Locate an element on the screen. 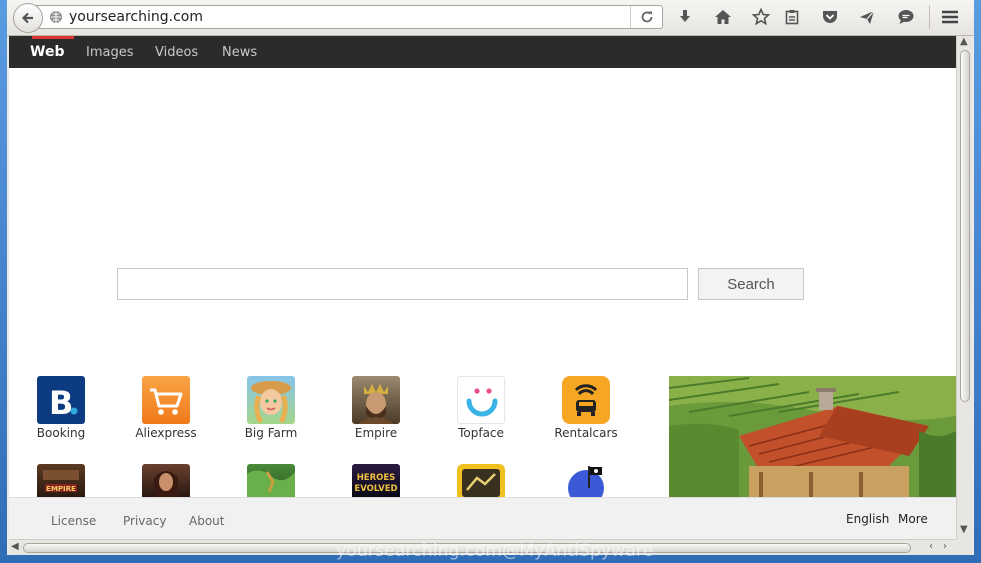 This screenshot has width=981, height=563. tile-label: Rentalcars is located at coordinates (586, 433).